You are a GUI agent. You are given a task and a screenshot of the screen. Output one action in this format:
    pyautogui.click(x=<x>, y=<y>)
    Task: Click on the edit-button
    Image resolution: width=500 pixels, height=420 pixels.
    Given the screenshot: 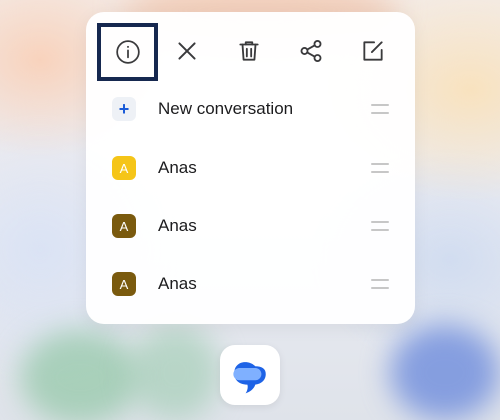 What is the action you would take?
    pyautogui.click(x=373, y=51)
    